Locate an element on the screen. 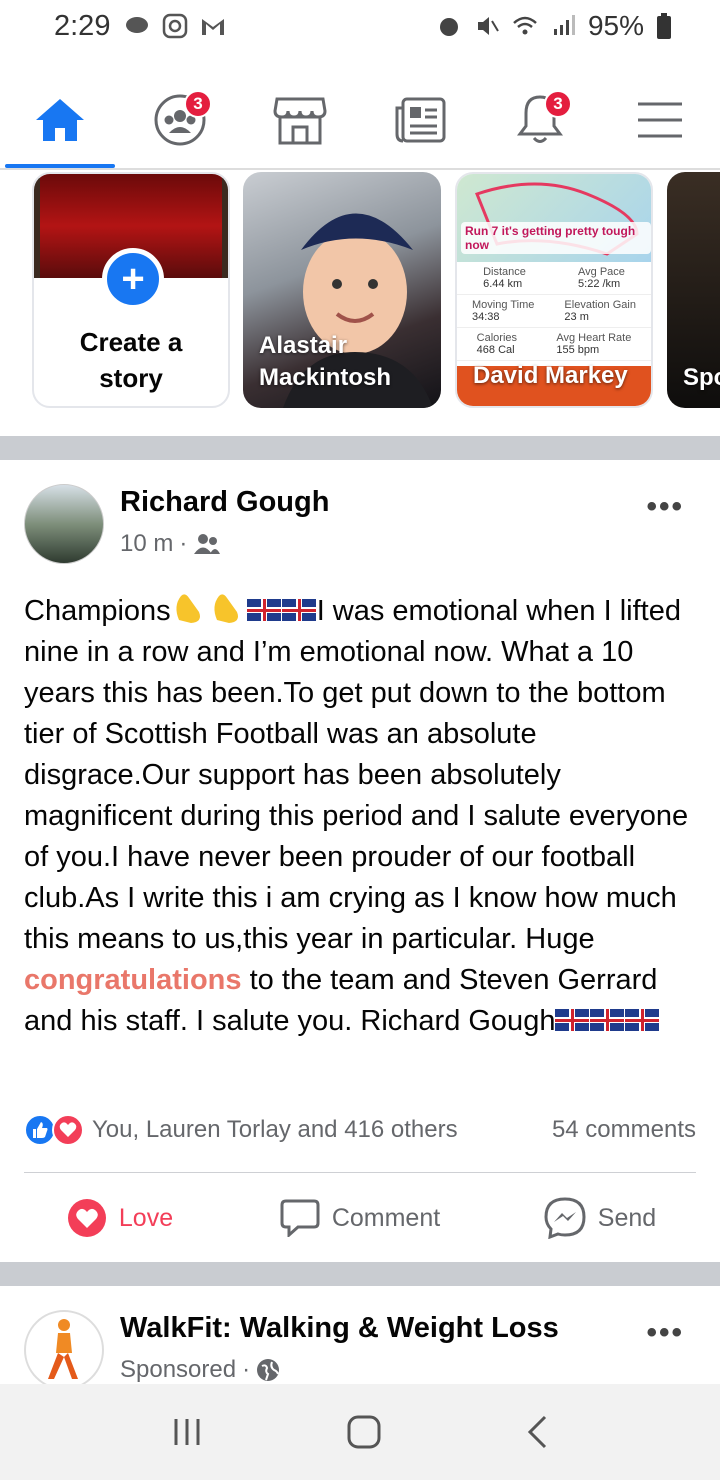 Image resolution: width=720 pixels, height=1480 pixels. hamburger-menu-icon is located at coordinates (660, 120).